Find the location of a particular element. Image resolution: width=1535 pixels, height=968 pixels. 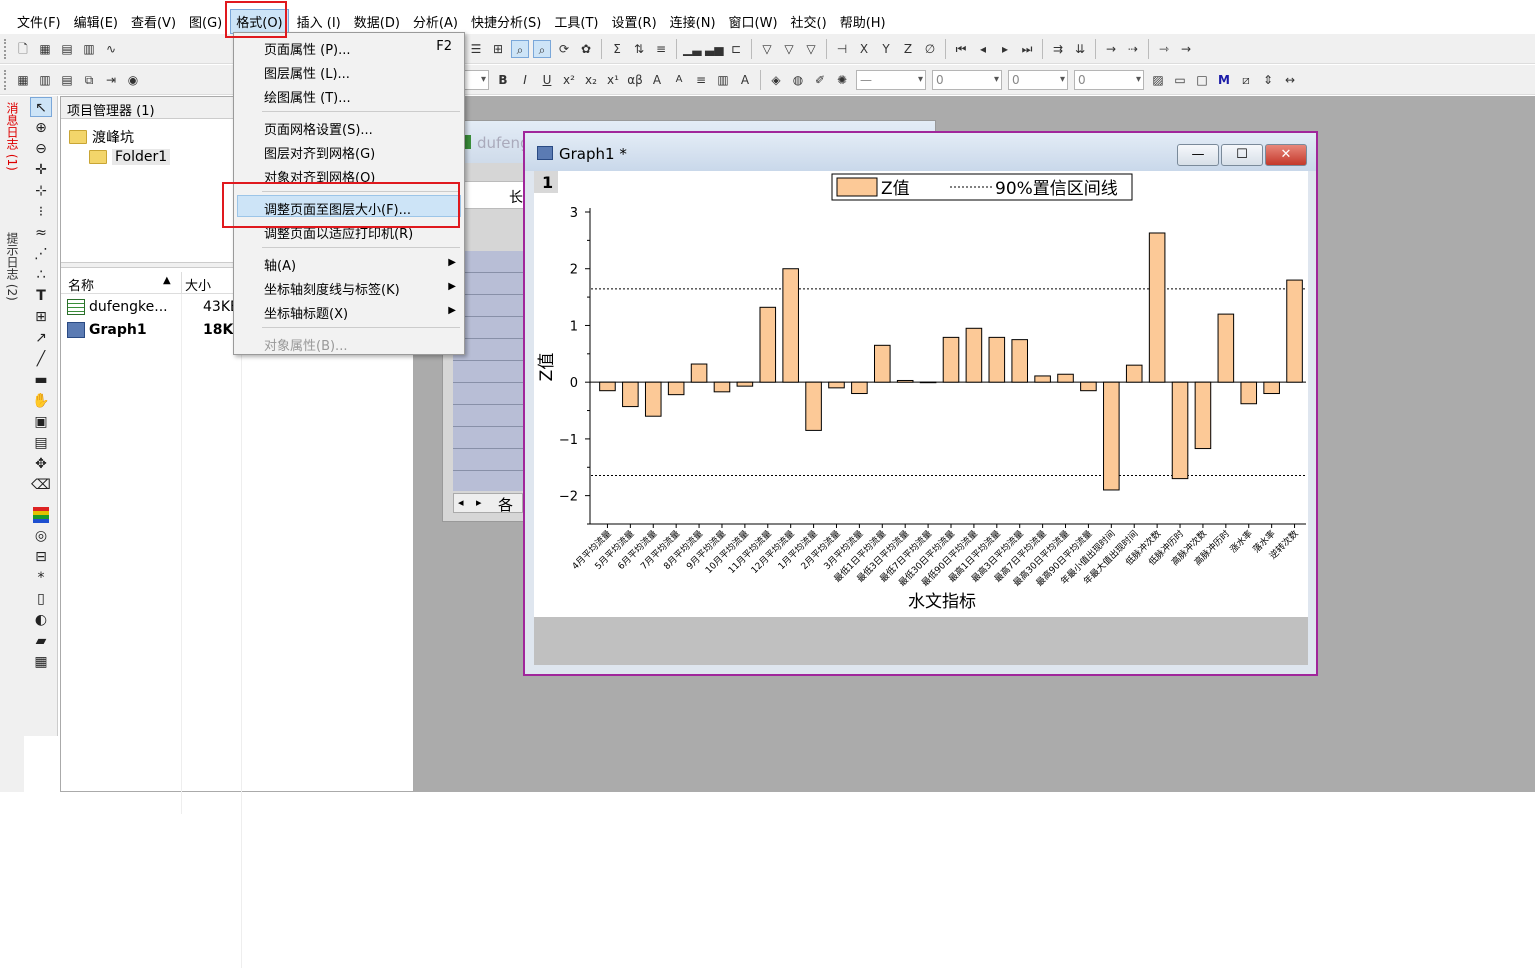

menu-item: 图(G) is located at coordinates (205, 21).